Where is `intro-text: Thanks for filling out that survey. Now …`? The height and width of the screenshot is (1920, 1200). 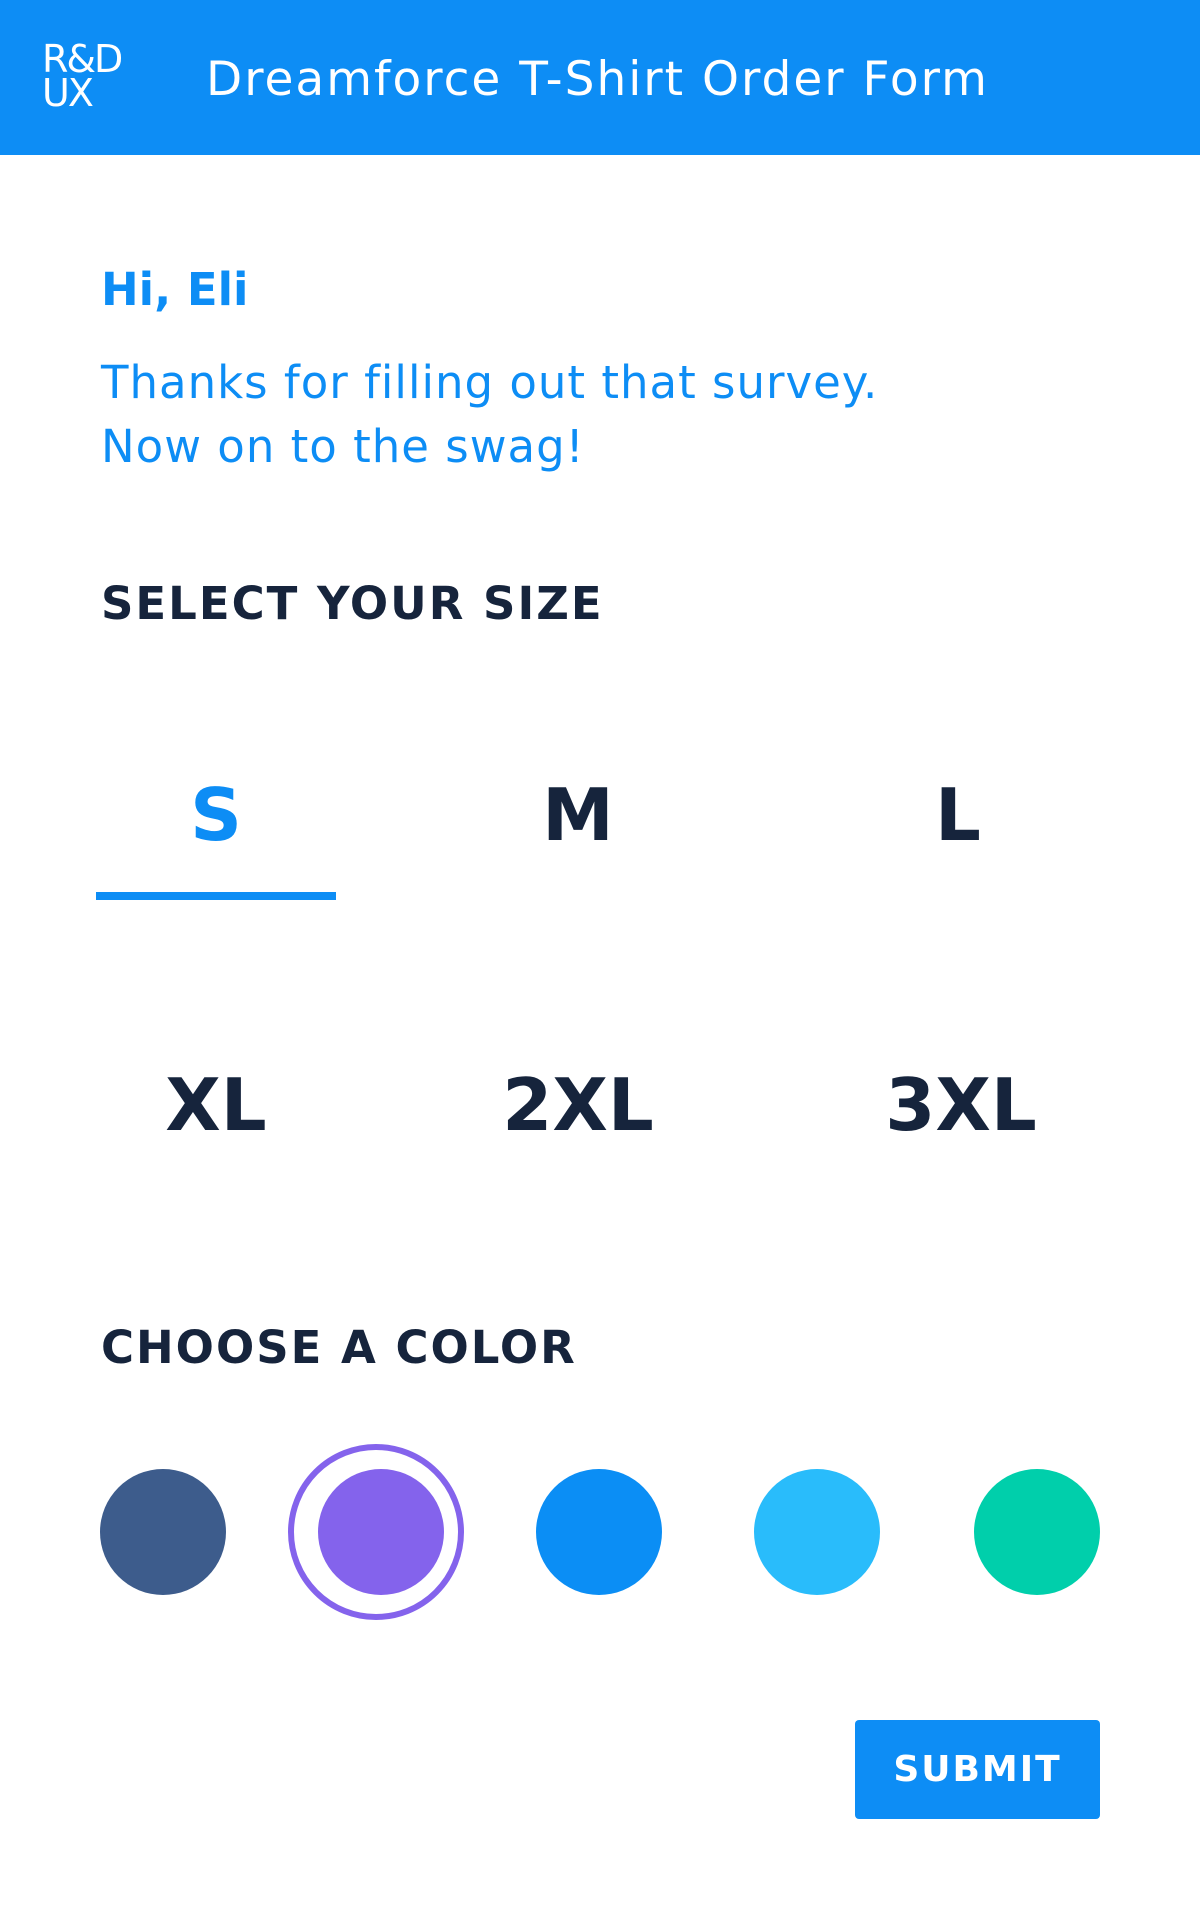 intro-text: Thanks for filling out that survey. Now … is located at coordinates (489, 415).